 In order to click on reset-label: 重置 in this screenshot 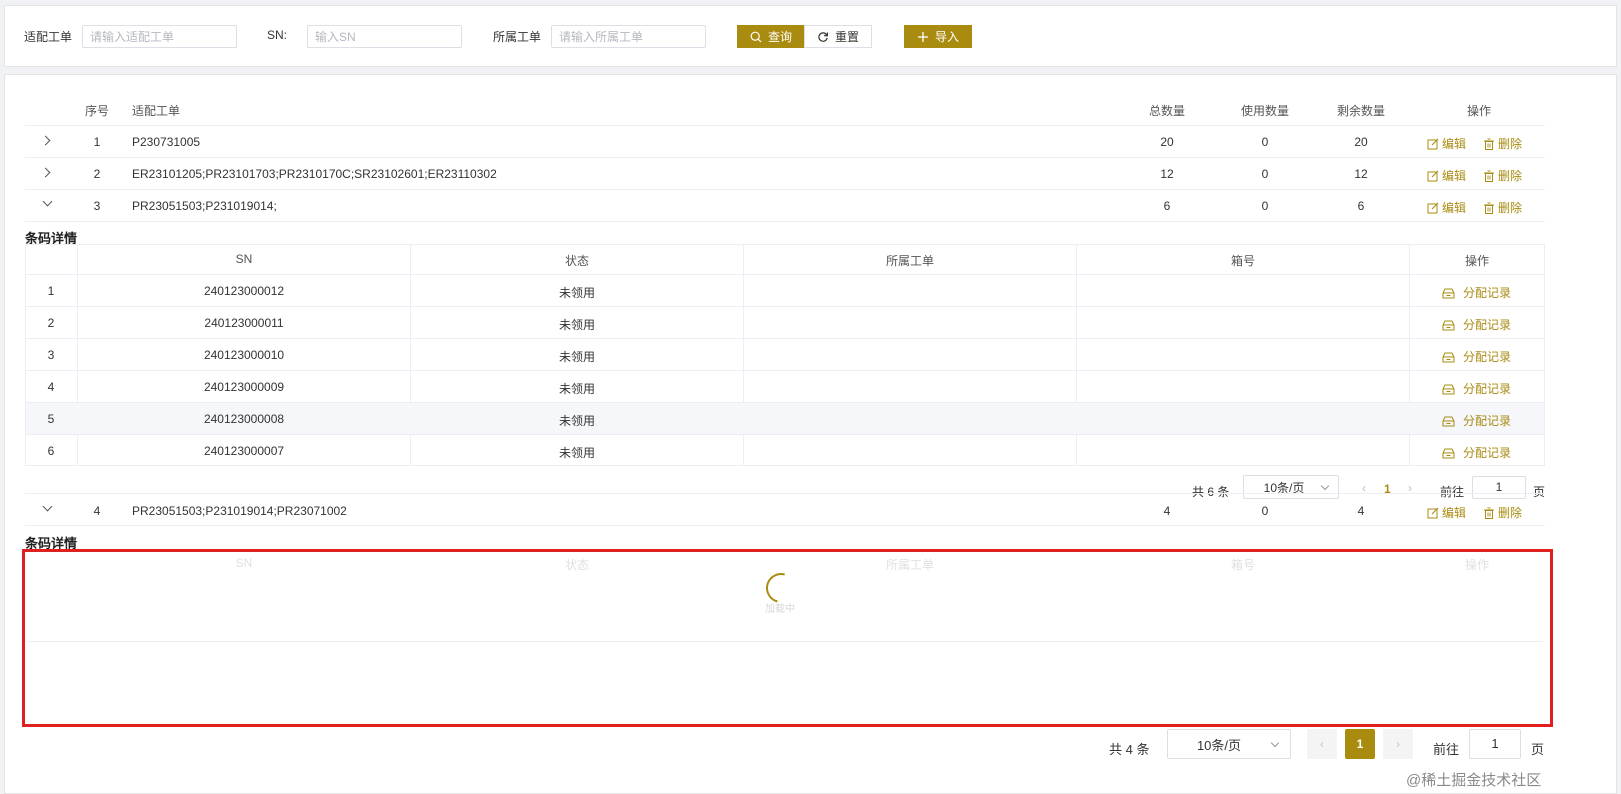, I will do `click(846, 37)`.